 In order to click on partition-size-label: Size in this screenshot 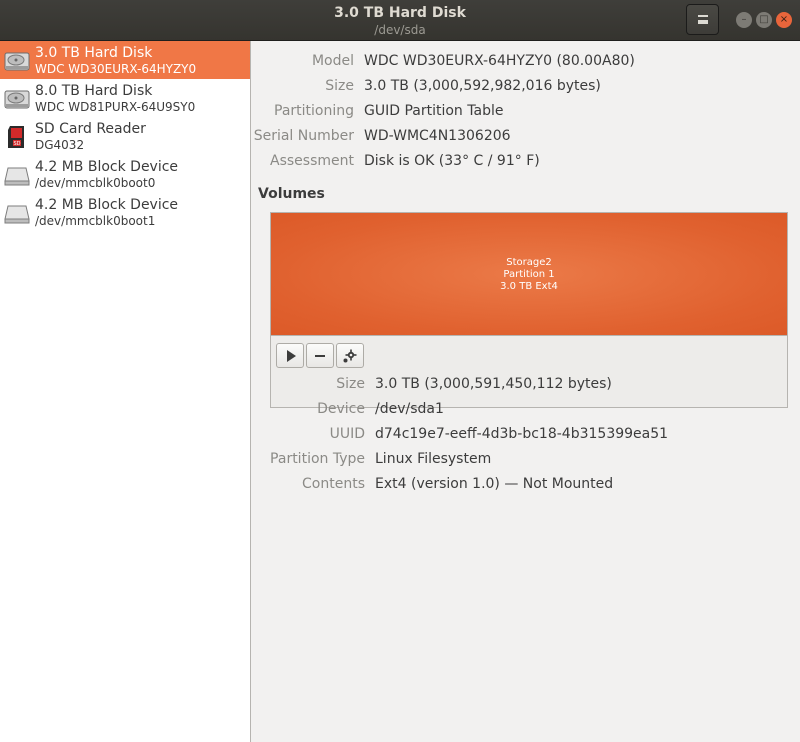, I will do `click(350, 384)`.